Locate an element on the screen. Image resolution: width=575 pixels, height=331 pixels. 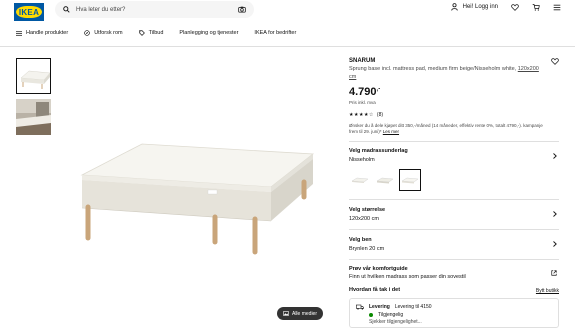
truck-icon is located at coordinates (360, 307).